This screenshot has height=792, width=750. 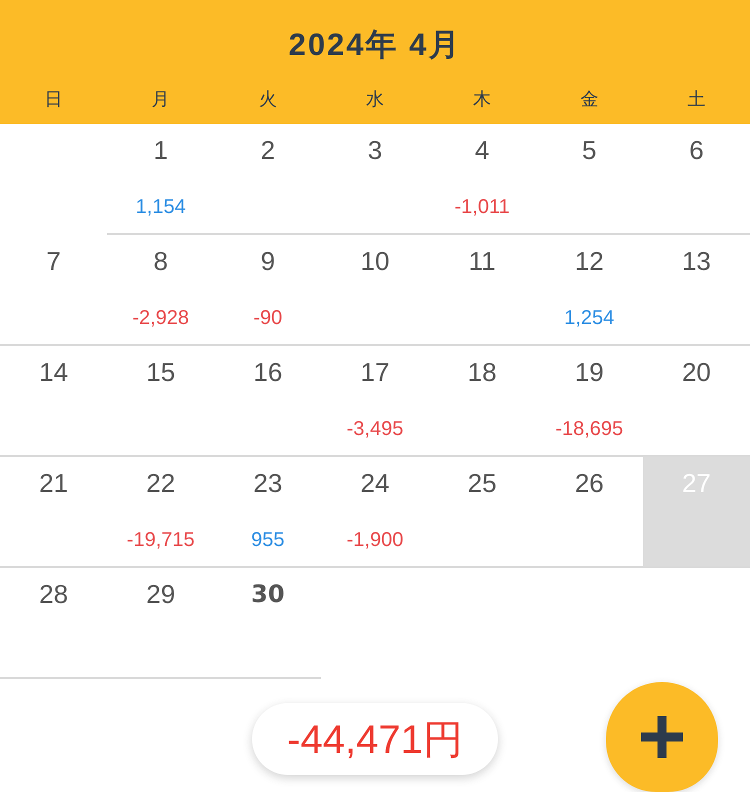 What do you see at coordinates (482, 372) in the screenshot?
I see `day-number: 18` at bounding box center [482, 372].